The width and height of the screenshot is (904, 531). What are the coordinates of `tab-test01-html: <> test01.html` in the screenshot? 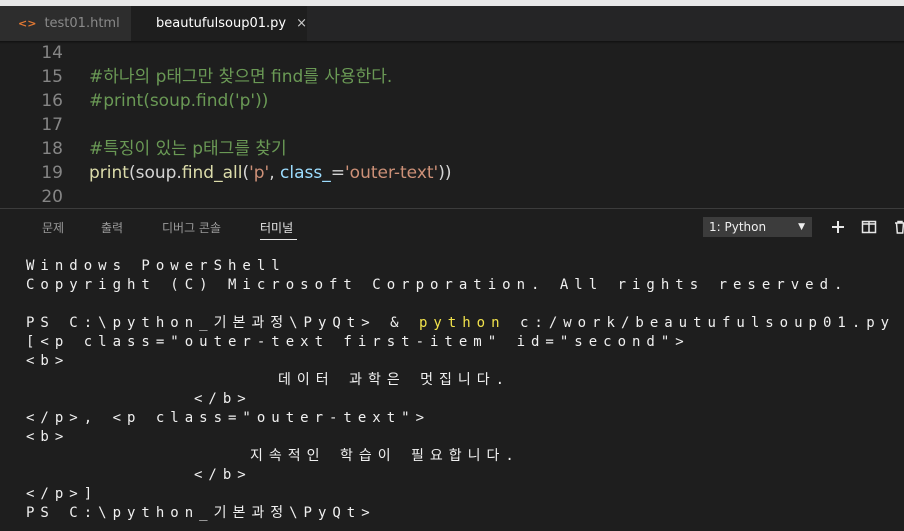 It's located at (65, 23).